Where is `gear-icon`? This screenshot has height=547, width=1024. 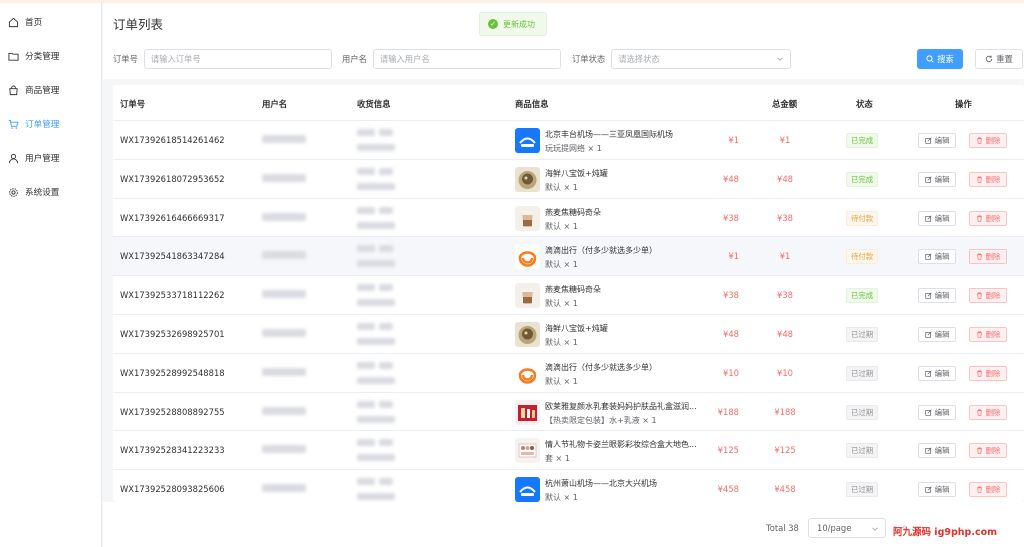 gear-icon is located at coordinates (13, 192).